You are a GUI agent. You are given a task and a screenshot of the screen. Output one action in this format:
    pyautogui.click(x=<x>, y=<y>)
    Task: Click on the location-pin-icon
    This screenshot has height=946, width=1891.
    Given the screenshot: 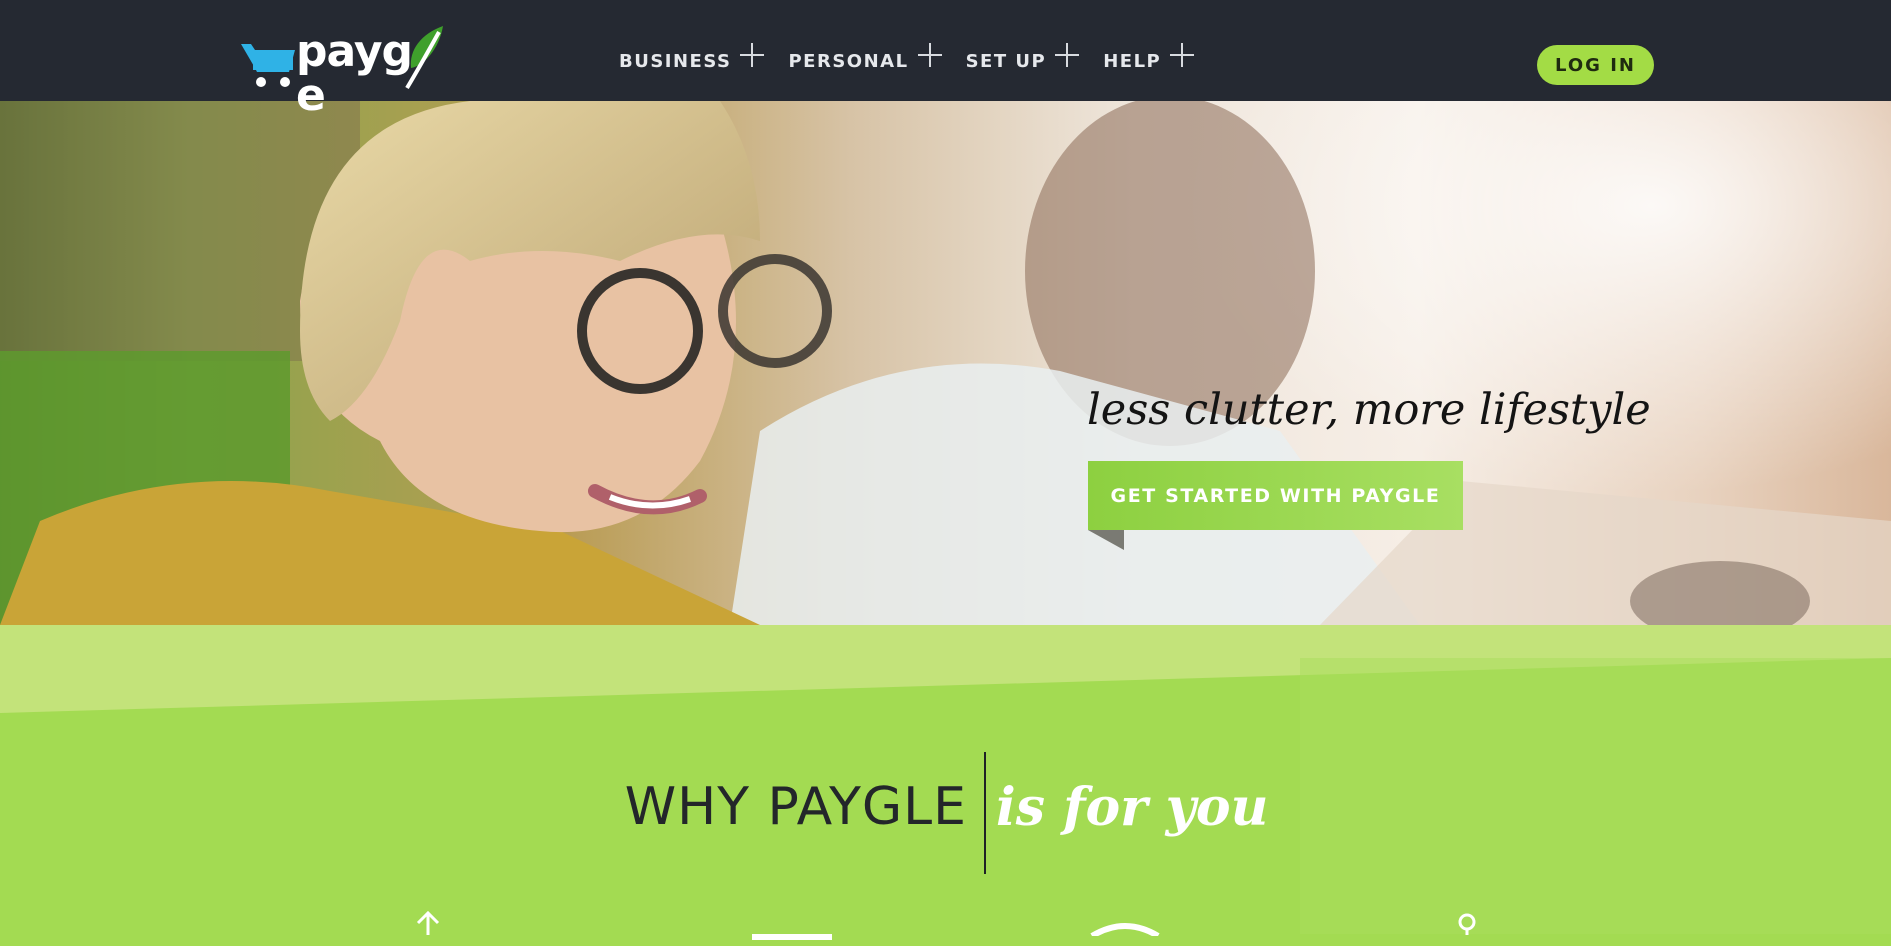 What is the action you would take?
    pyautogui.click(x=1467, y=926)
    